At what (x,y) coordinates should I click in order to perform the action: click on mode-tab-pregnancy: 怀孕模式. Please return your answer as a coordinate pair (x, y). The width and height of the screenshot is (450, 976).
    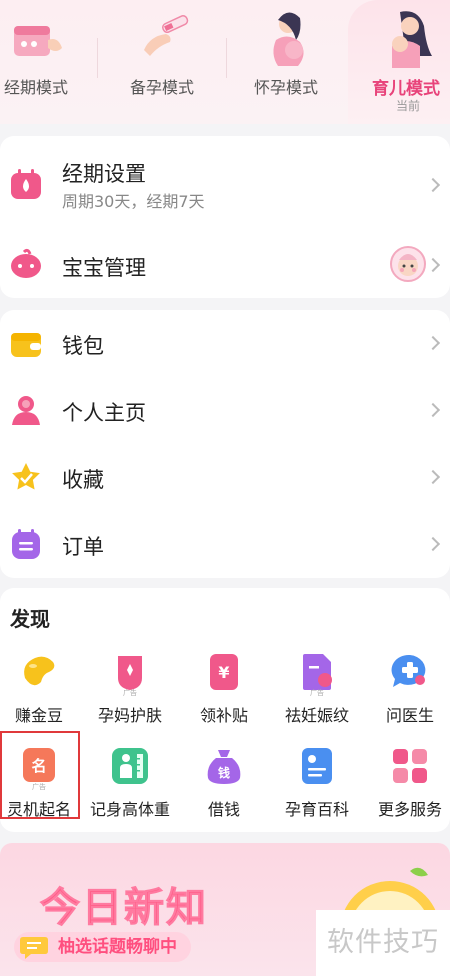
    Looking at the image, I should click on (289, 62).